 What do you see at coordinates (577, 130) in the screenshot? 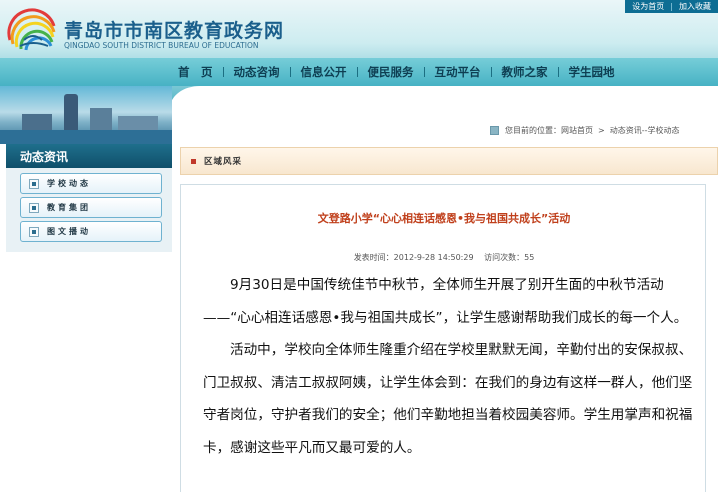
I see `breadcrumb-home-link: 网站首页` at bounding box center [577, 130].